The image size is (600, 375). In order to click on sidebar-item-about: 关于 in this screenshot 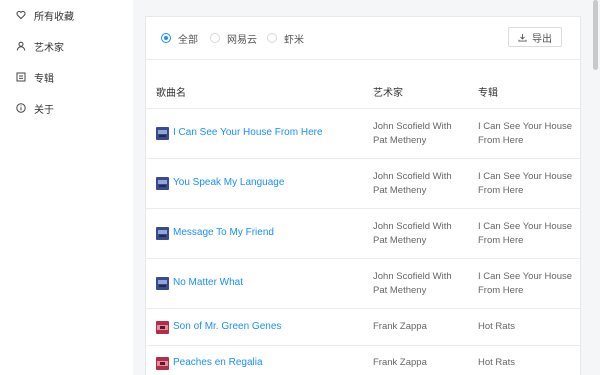, I will do `click(35, 108)`.